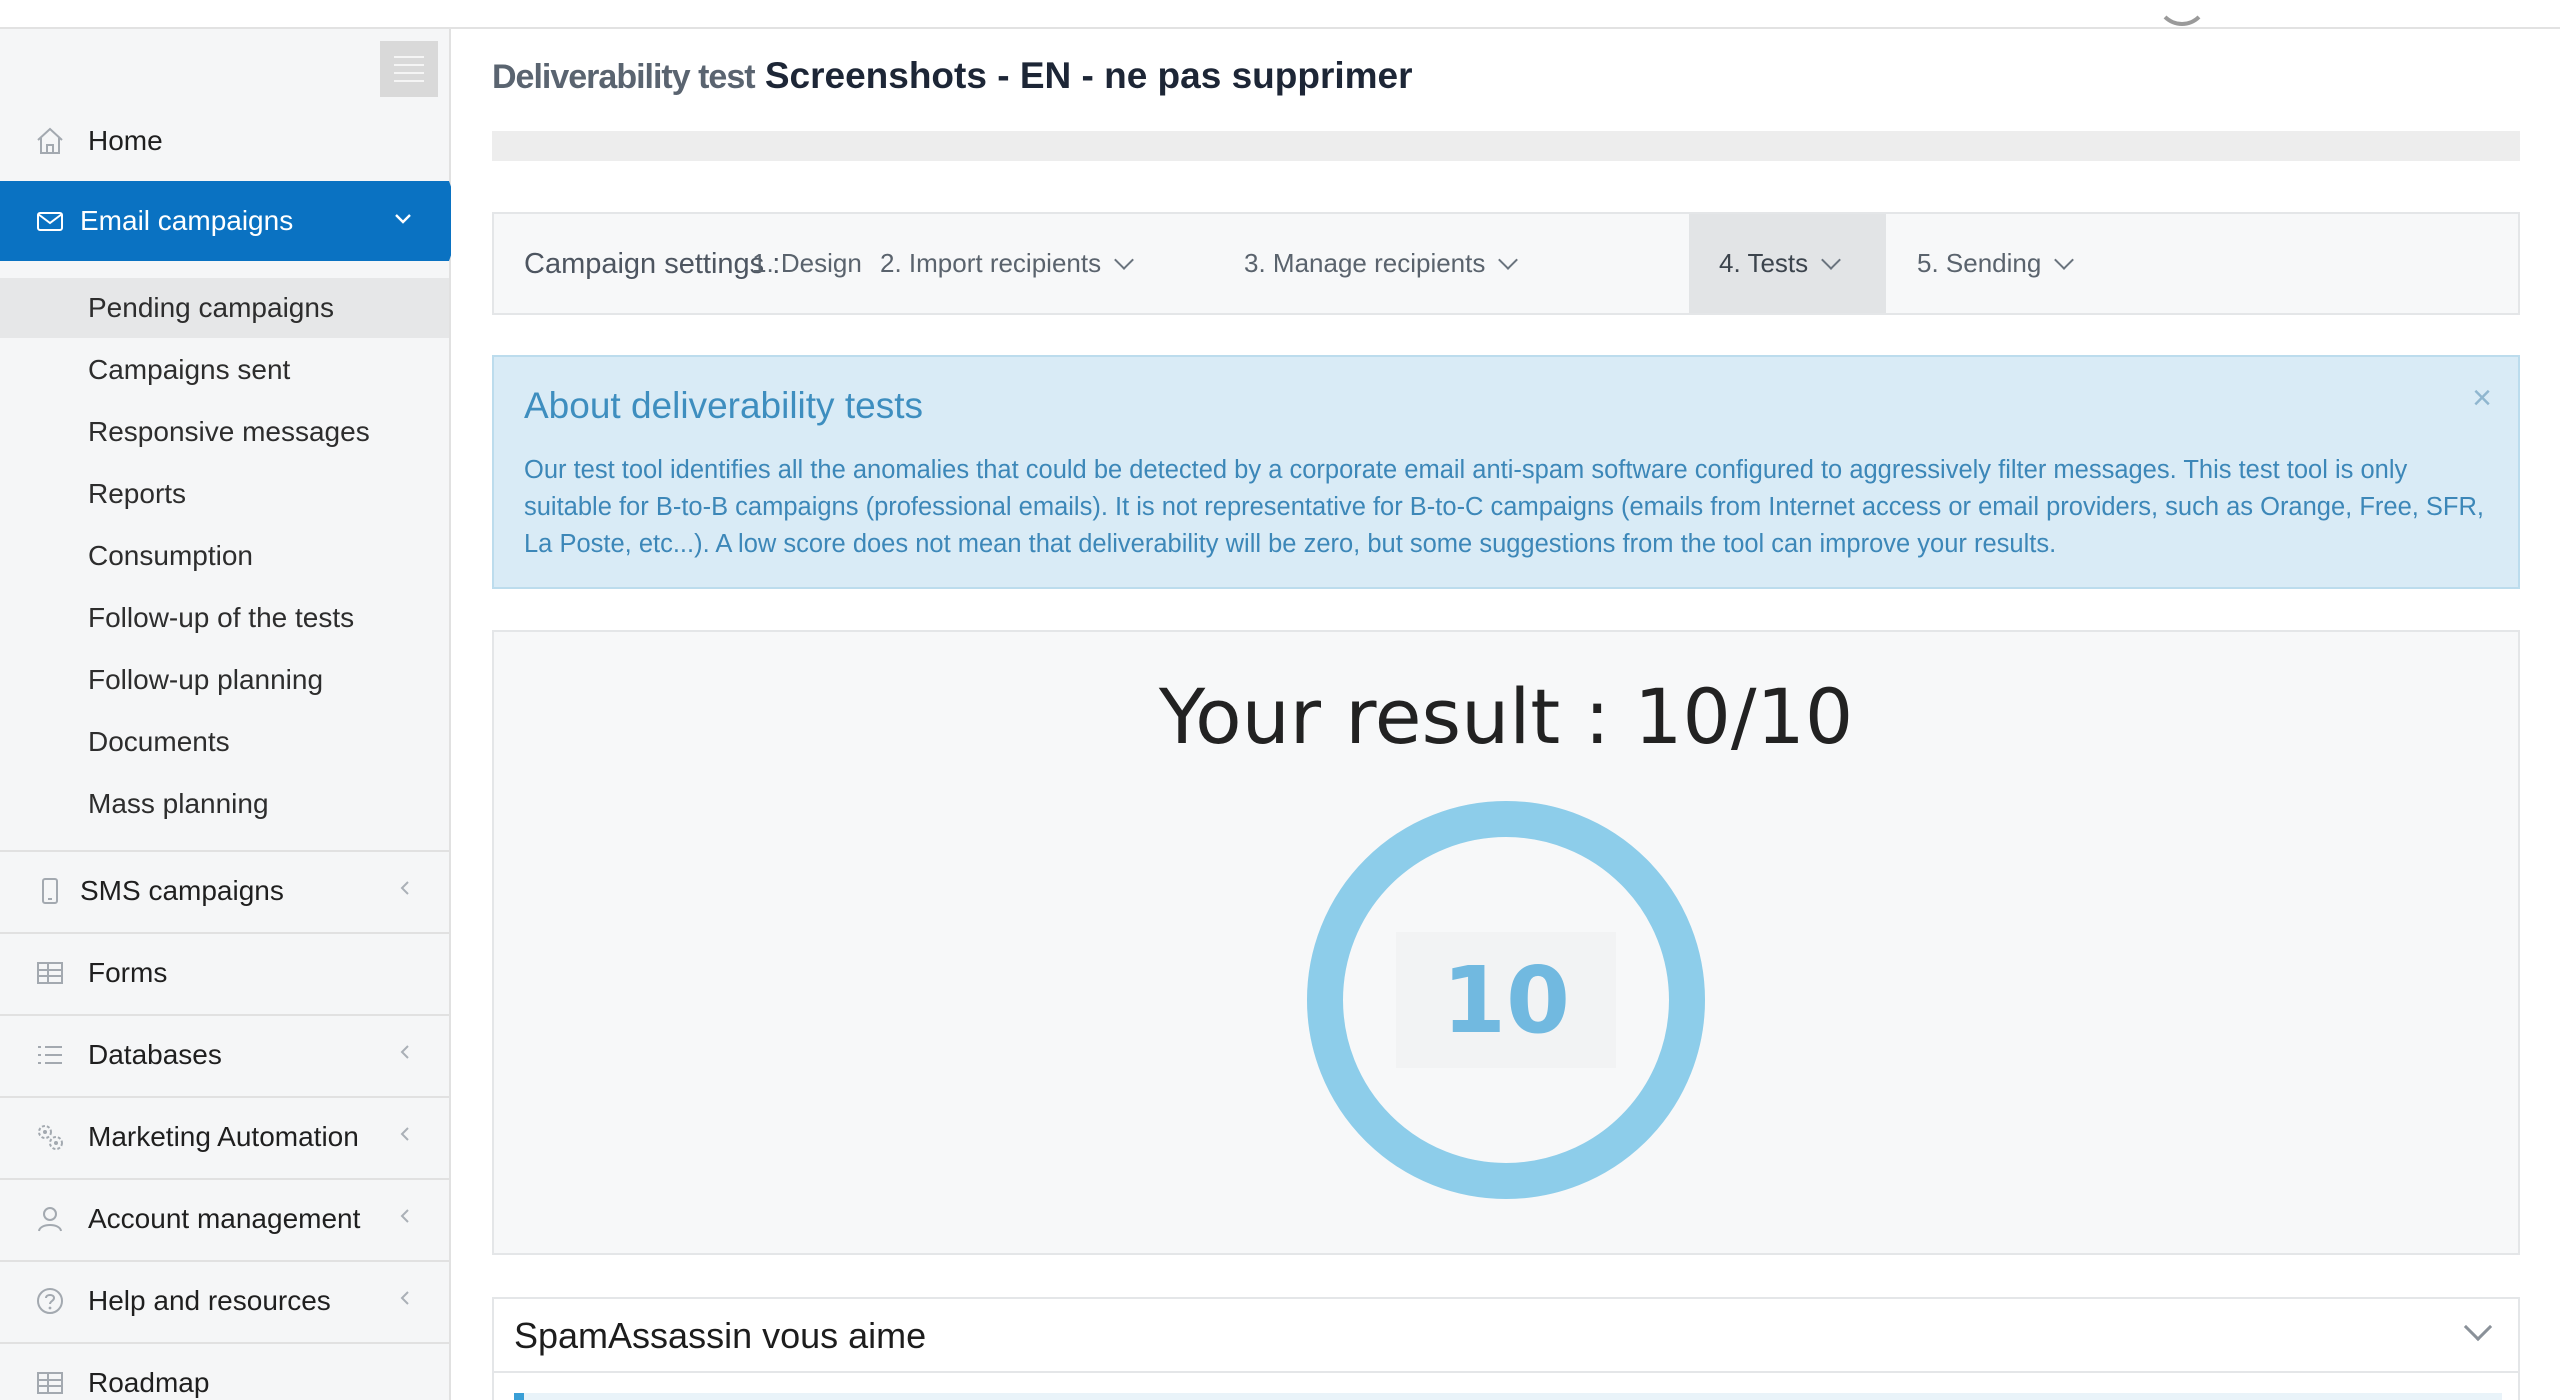 The height and width of the screenshot is (1400, 2560). Describe the element at coordinates (50, 221) in the screenshot. I see `envelope-icon` at that location.